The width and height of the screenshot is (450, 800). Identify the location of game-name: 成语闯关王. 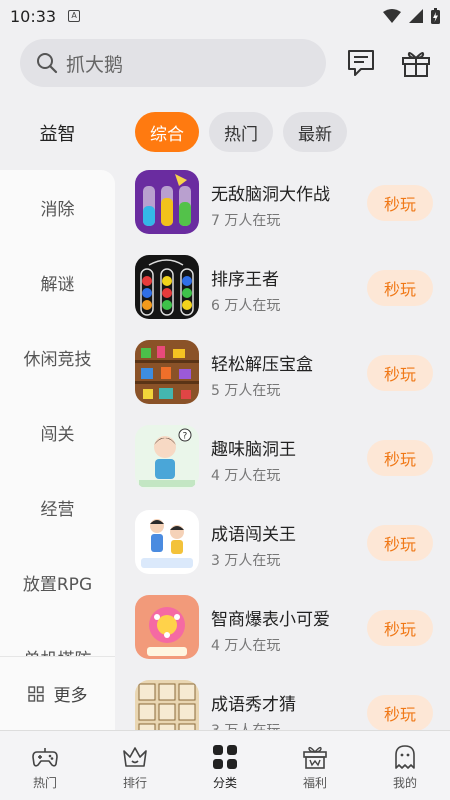
(253, 535).